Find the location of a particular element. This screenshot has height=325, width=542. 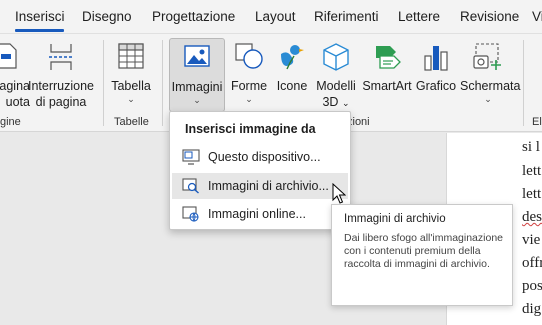

tab-lettere: Lettere is located at coordinates (419, 16).